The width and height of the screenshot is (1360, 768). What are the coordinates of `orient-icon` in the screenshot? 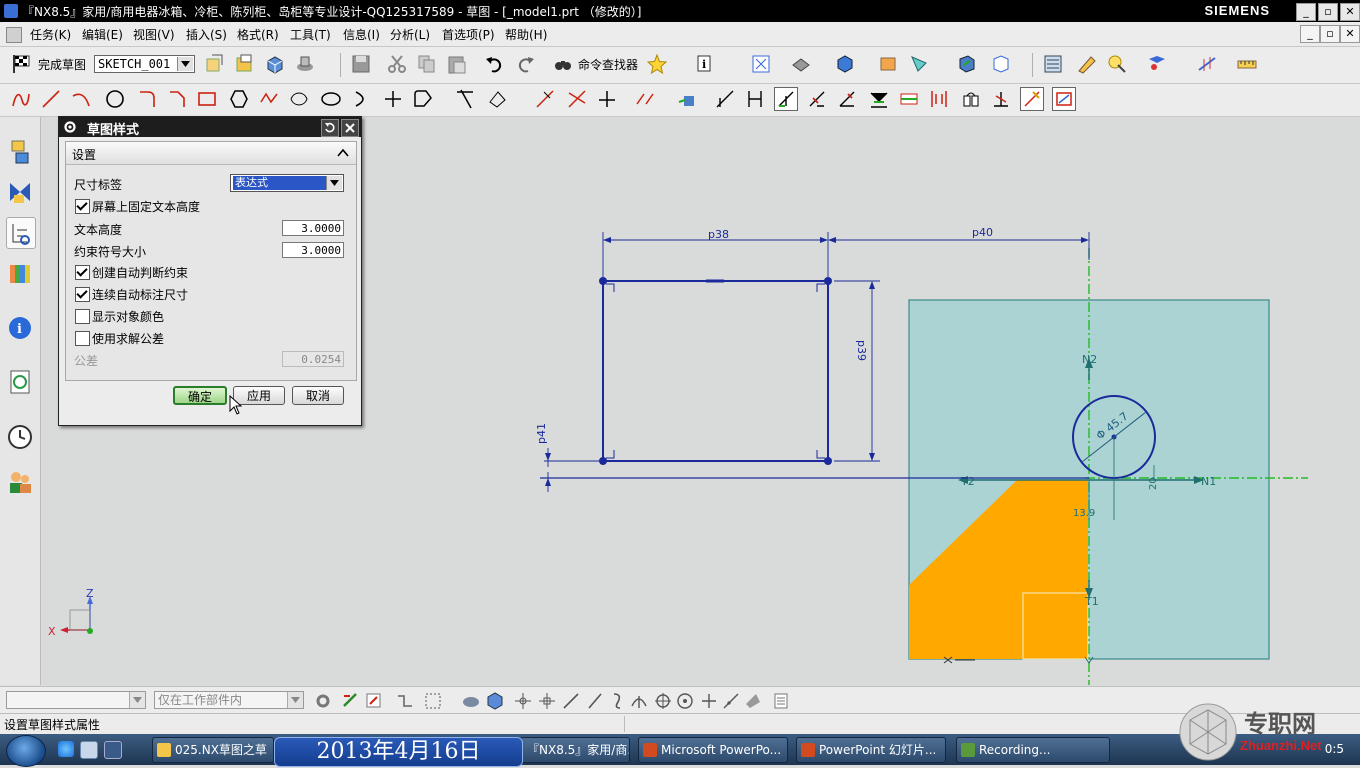 It's located at (1001, 64).